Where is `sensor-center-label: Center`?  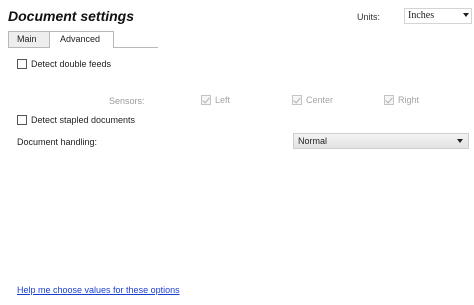 sensor-center-label: Center is located at coordinates (320, 100).